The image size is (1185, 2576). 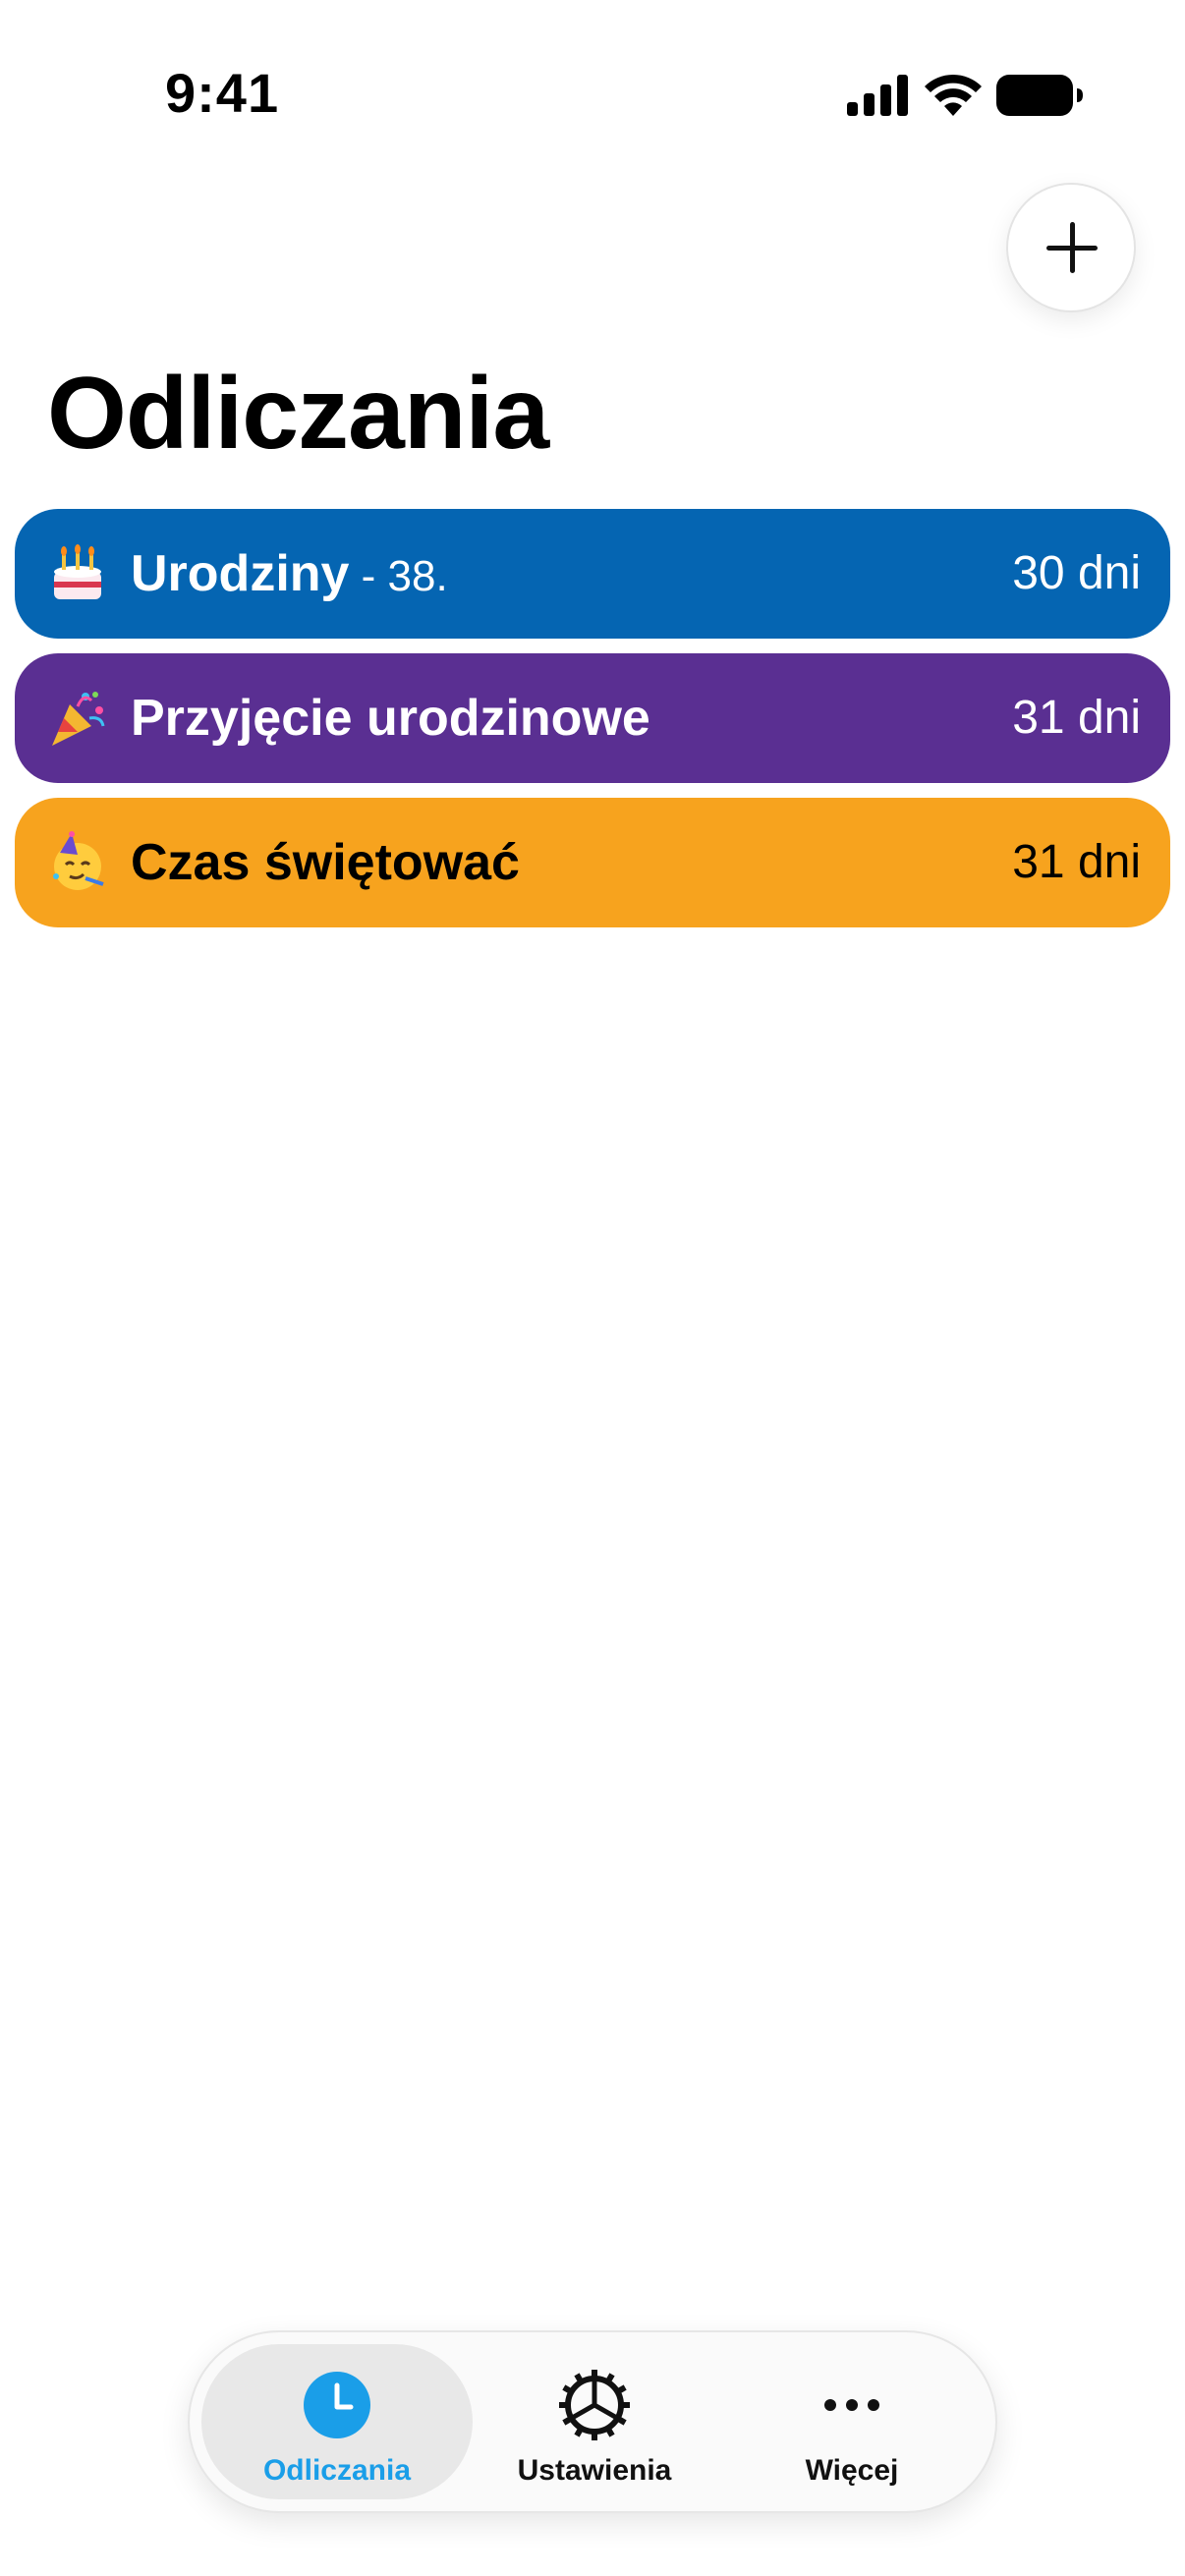 I want to click on tab-label: Odliczania, so click(x=337, y=2470).